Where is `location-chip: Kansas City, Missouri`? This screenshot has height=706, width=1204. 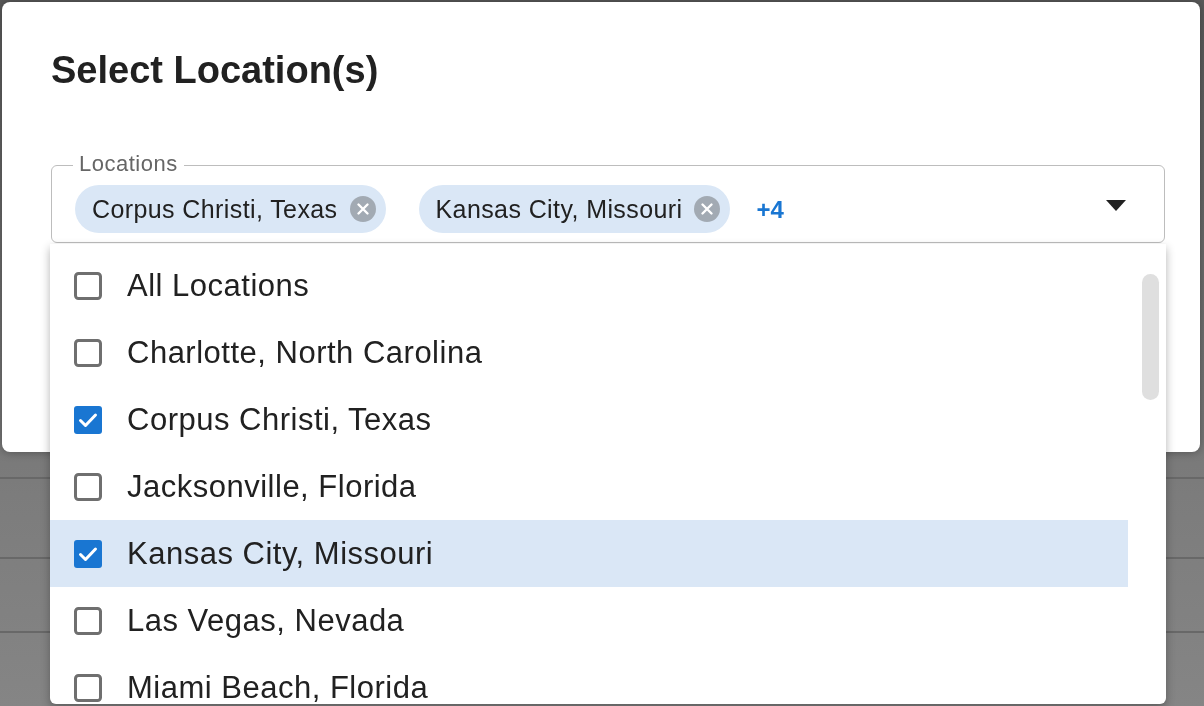 location-chip: Kansas City, Missouri is located at coordinates (574, 209).